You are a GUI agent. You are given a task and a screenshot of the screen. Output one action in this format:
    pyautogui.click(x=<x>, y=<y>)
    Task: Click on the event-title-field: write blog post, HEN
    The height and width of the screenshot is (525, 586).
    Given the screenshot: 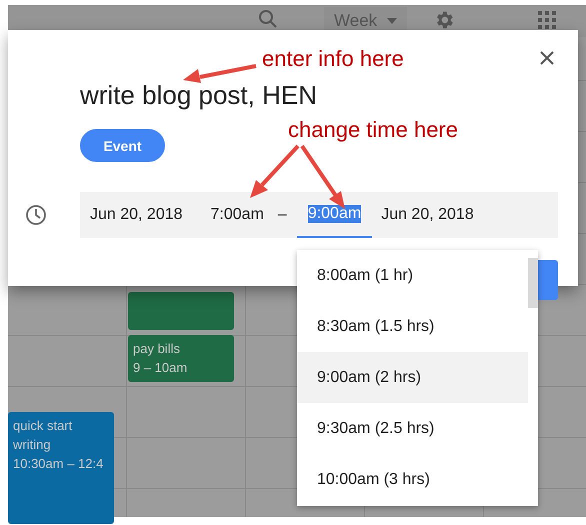 What is the action you would take?
    pyautogui.click(x=198, y=95)
    